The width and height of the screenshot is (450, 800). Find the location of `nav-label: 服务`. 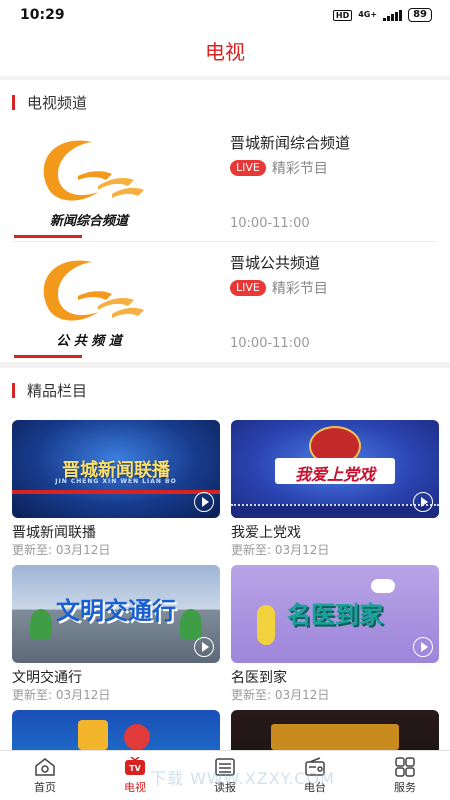

nav-label: 服务 is located at coordinates (405, 787).